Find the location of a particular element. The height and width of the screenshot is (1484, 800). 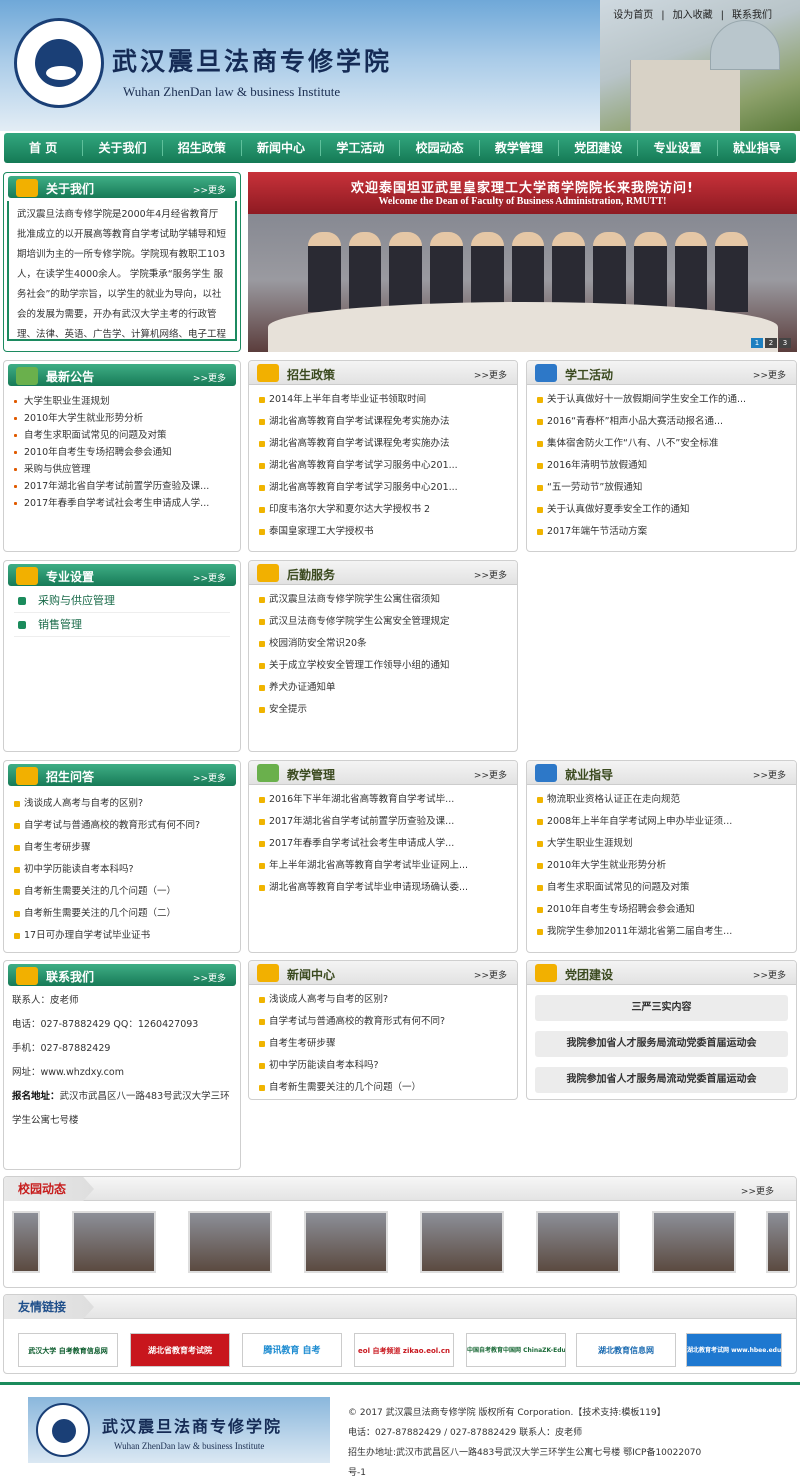

notice-more-link: >>更多 is located at coordinates (209, 377).